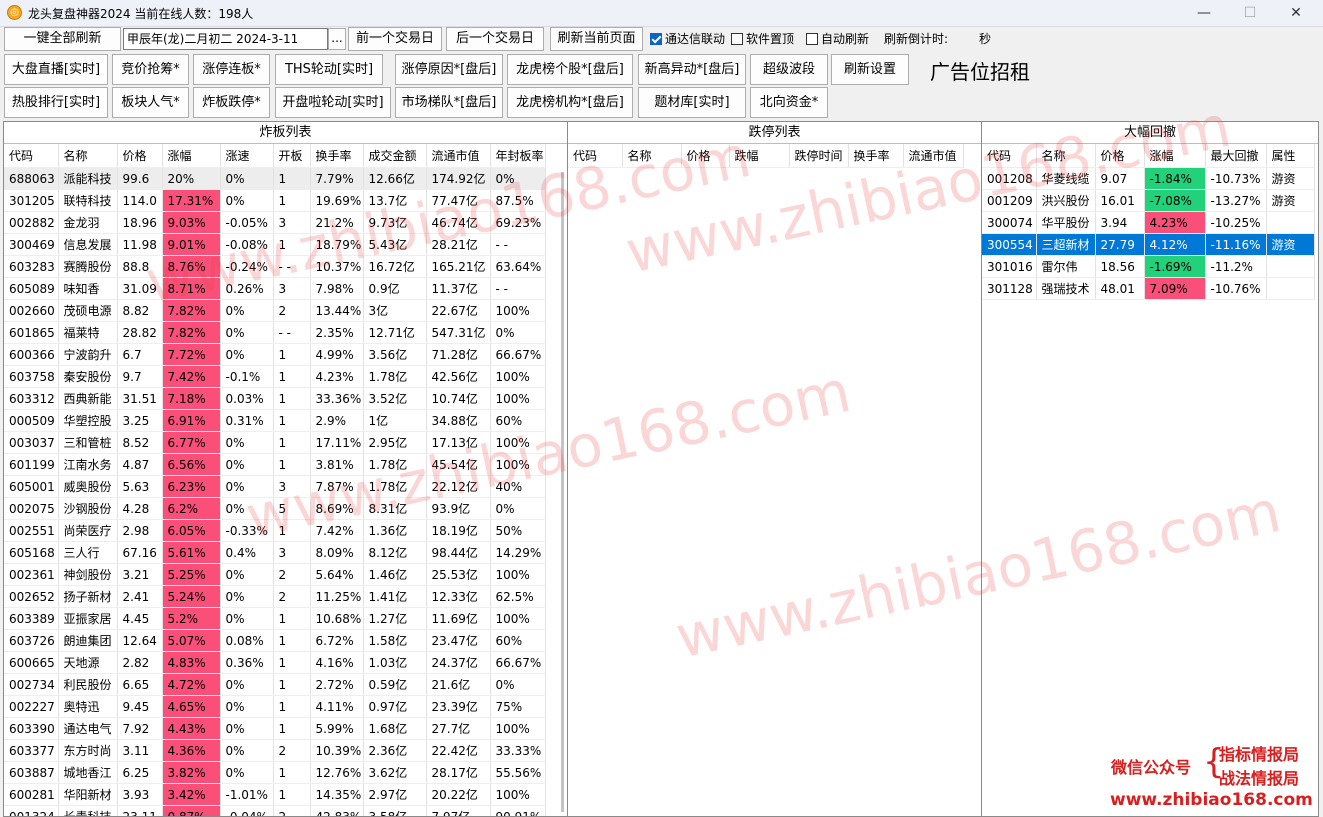 The height and width of the screenshot is (817, 1323). Describe the element at coordinates (275, 508) in the screenshot. I see `table-row: 002075 沙钢股份 4.28 6.2% 0% 5 8.69% 8.31亿 93.9亿 0%` at that location.